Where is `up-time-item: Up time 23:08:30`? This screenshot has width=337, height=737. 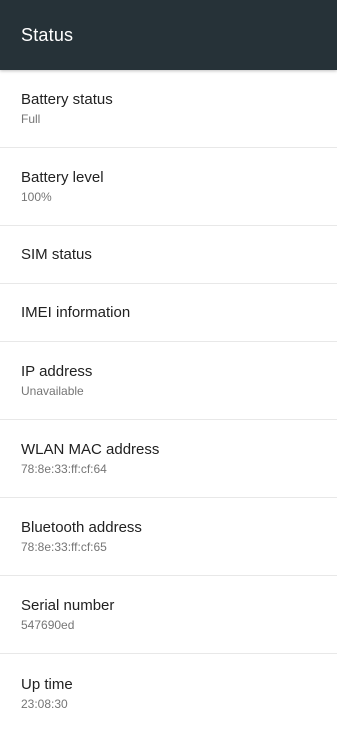 up-time-item: Up time 23:08:30 is located at coordinates (168, 693).